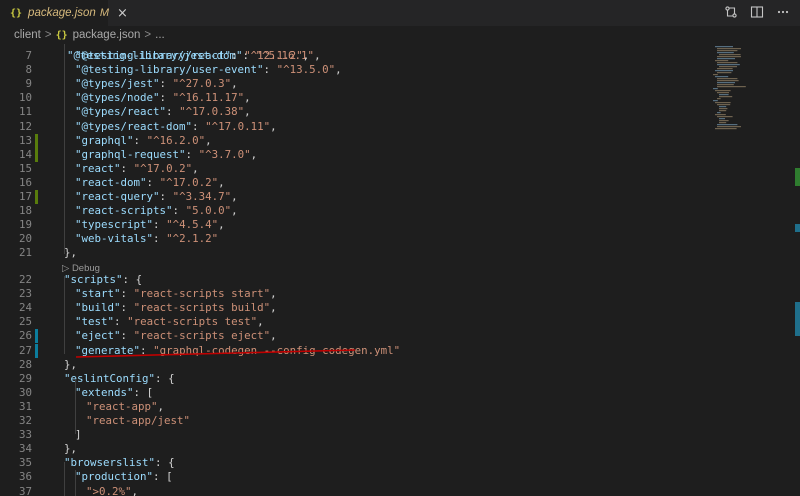 Image resolution: width=800 pixels, height=496 pixels. What do you see at coordinates (107, 35) in the screenshot?
I see `breadcrumb-file: package.json` at bounding box center [107, 35].